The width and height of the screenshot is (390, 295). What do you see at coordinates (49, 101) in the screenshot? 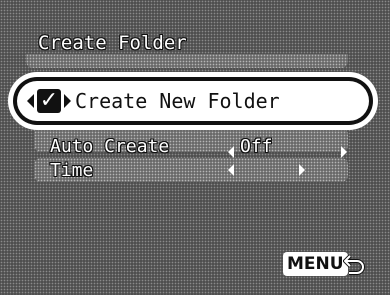
I see `checkbox-checked-icon: ✓` at bounding box center [49, 101].